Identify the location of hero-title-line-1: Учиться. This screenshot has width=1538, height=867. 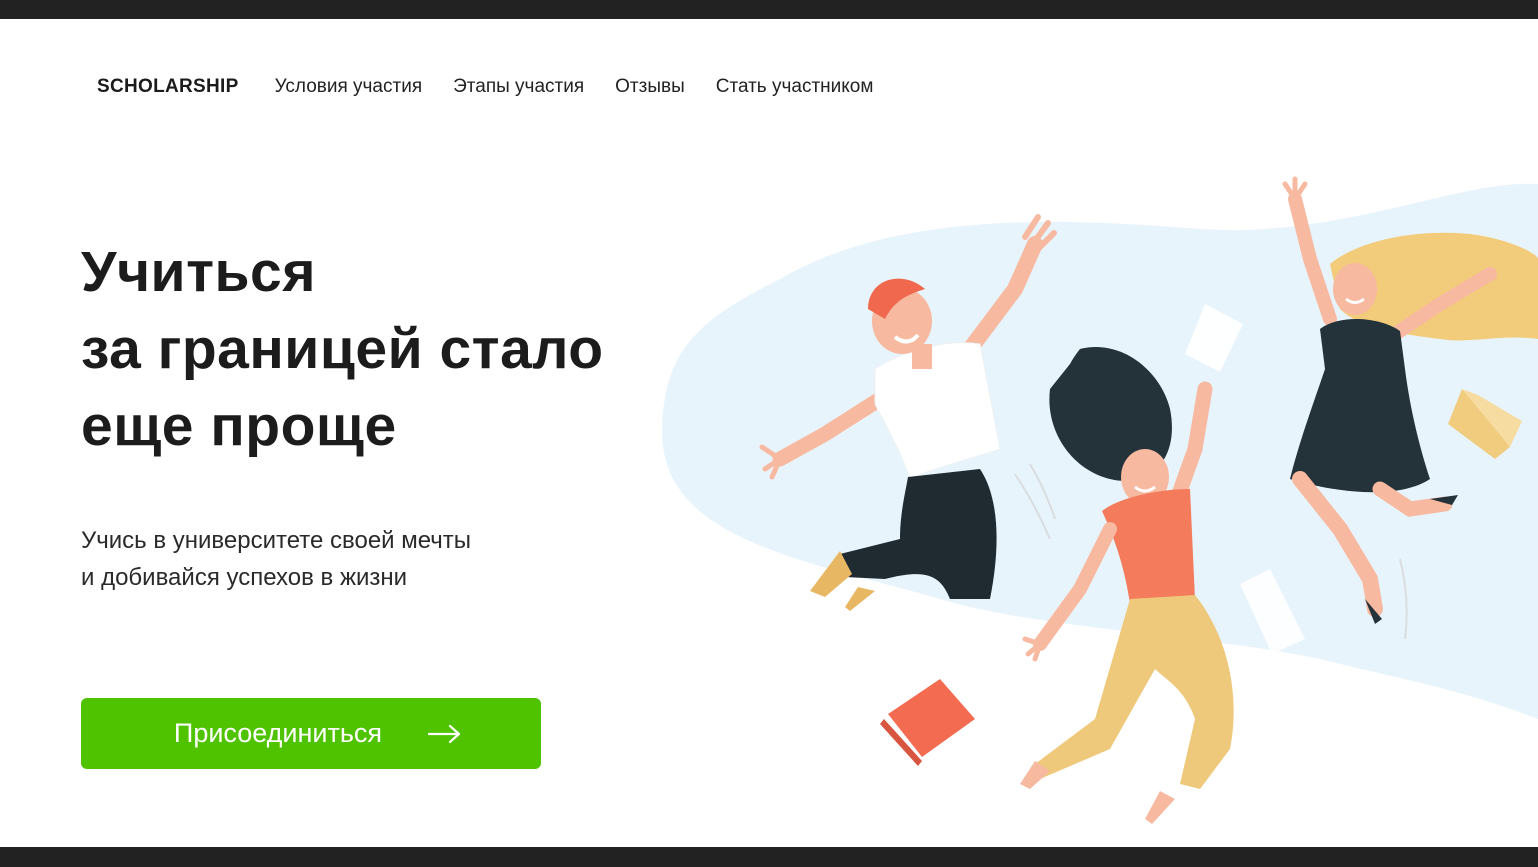
(199, 272).